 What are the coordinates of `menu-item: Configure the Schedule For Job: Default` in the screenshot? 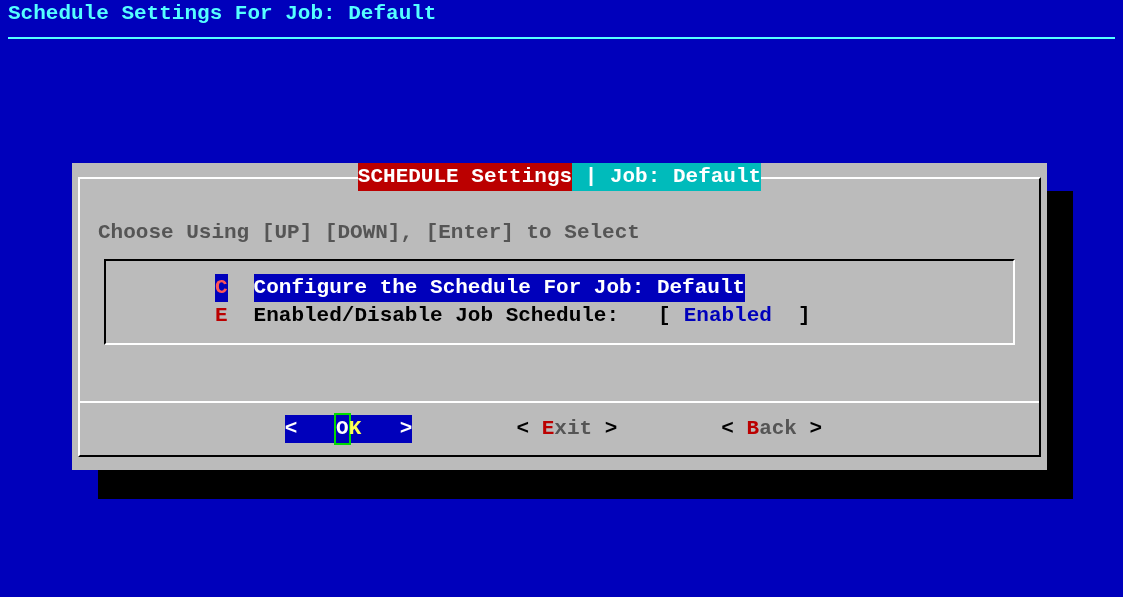 It's located at (499, 288).